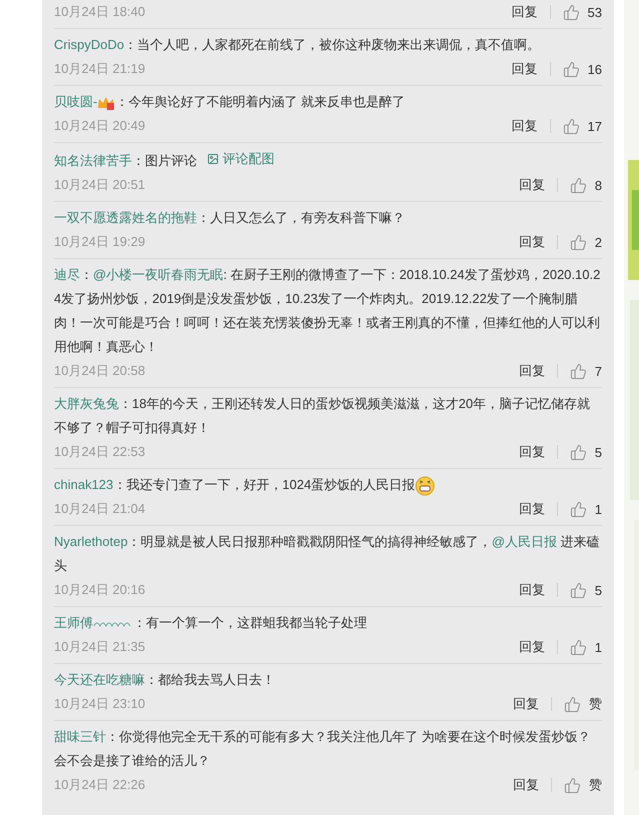  Describe the element at coordinates (125, 217) in the screenshot. I see `user-name-link: 一双不愿透露姓名的拖鞋` at that location.